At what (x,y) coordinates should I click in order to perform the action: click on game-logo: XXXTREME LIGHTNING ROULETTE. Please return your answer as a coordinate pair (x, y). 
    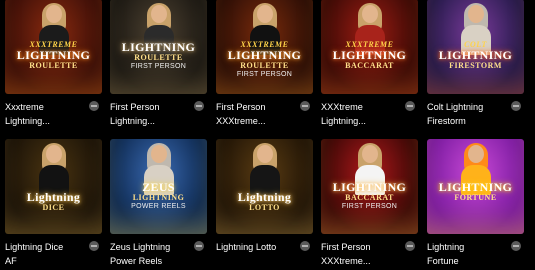
    Looking at the image, I should click on (53, 56).